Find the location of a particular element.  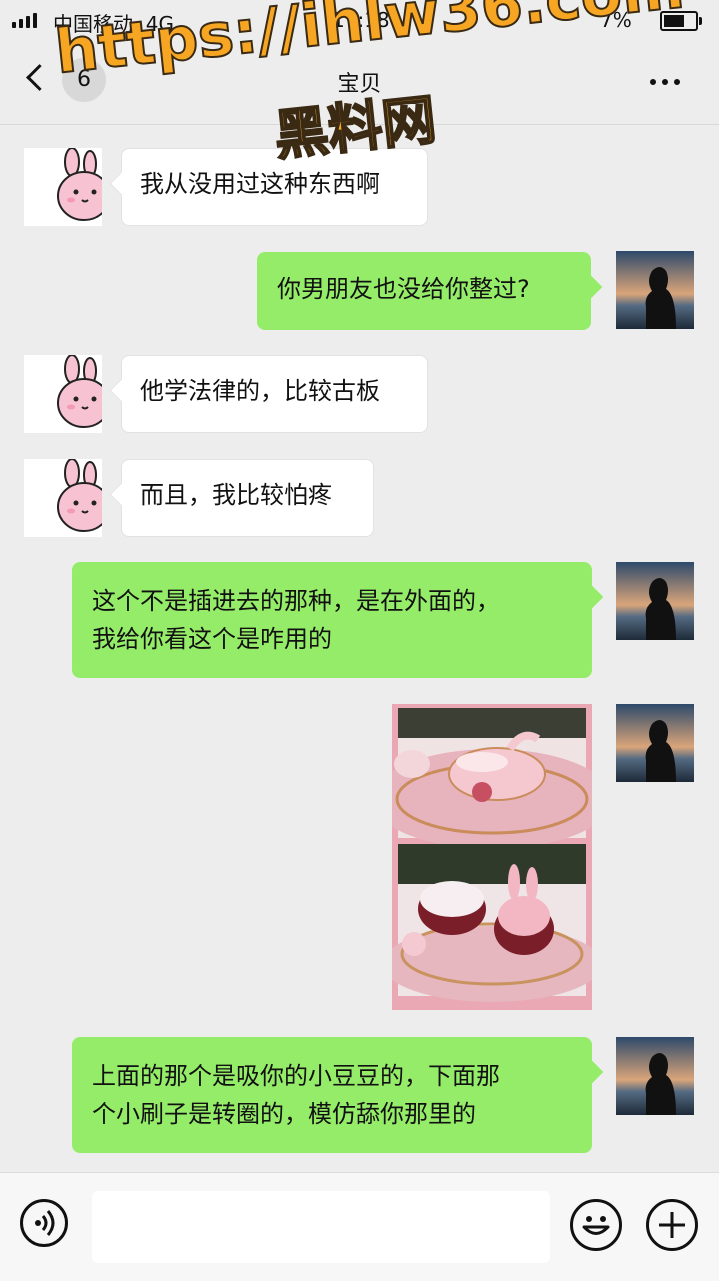

received-message-bubble: 他学法律的，比较古板 is located at coordinates (274, 394).